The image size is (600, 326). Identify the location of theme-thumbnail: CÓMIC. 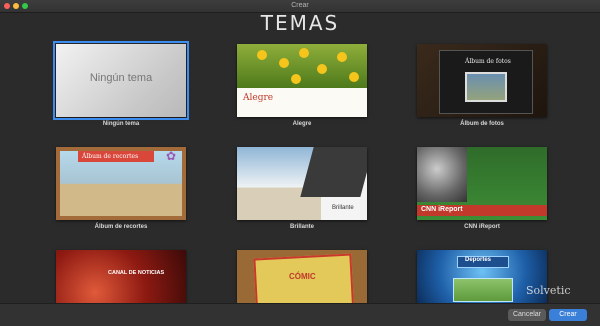
(302, 276).